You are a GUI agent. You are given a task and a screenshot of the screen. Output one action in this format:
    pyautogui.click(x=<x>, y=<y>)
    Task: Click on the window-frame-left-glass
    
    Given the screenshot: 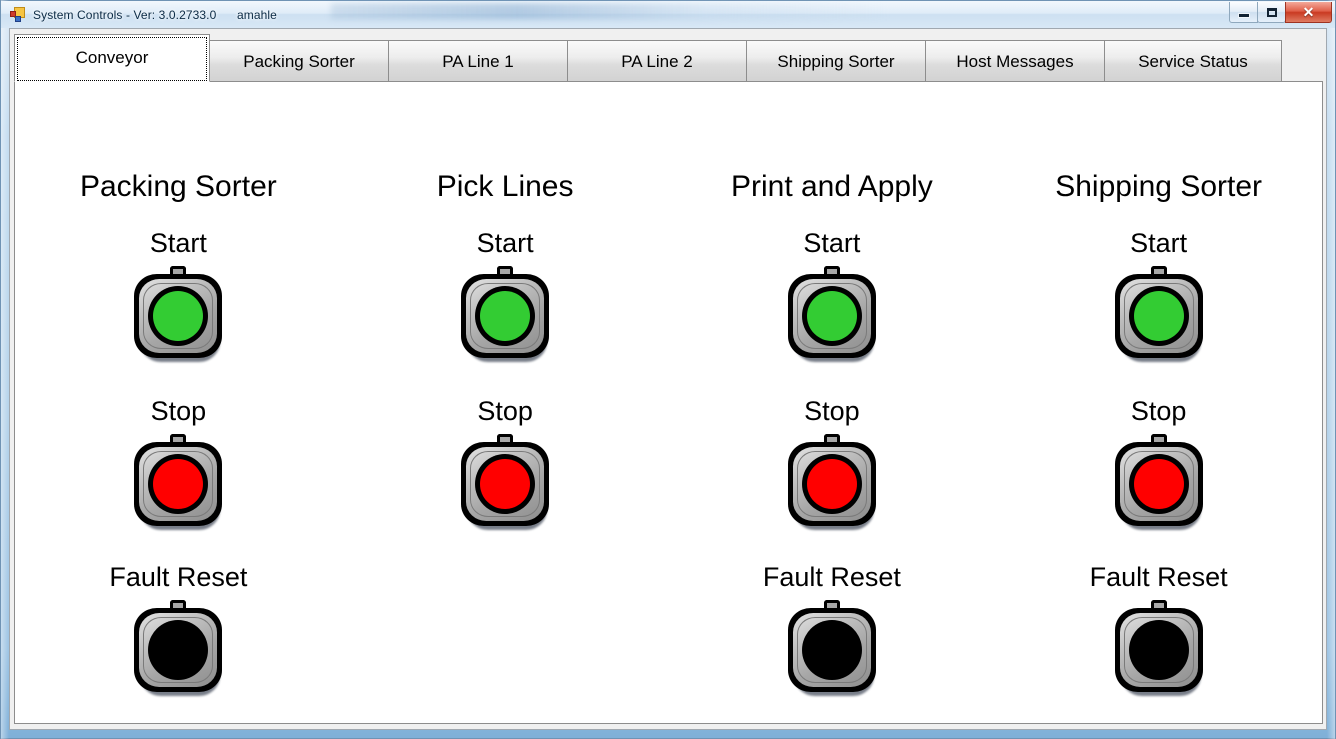 What is the action you would take?
    pyautogui.click(x=5, y=369)
    